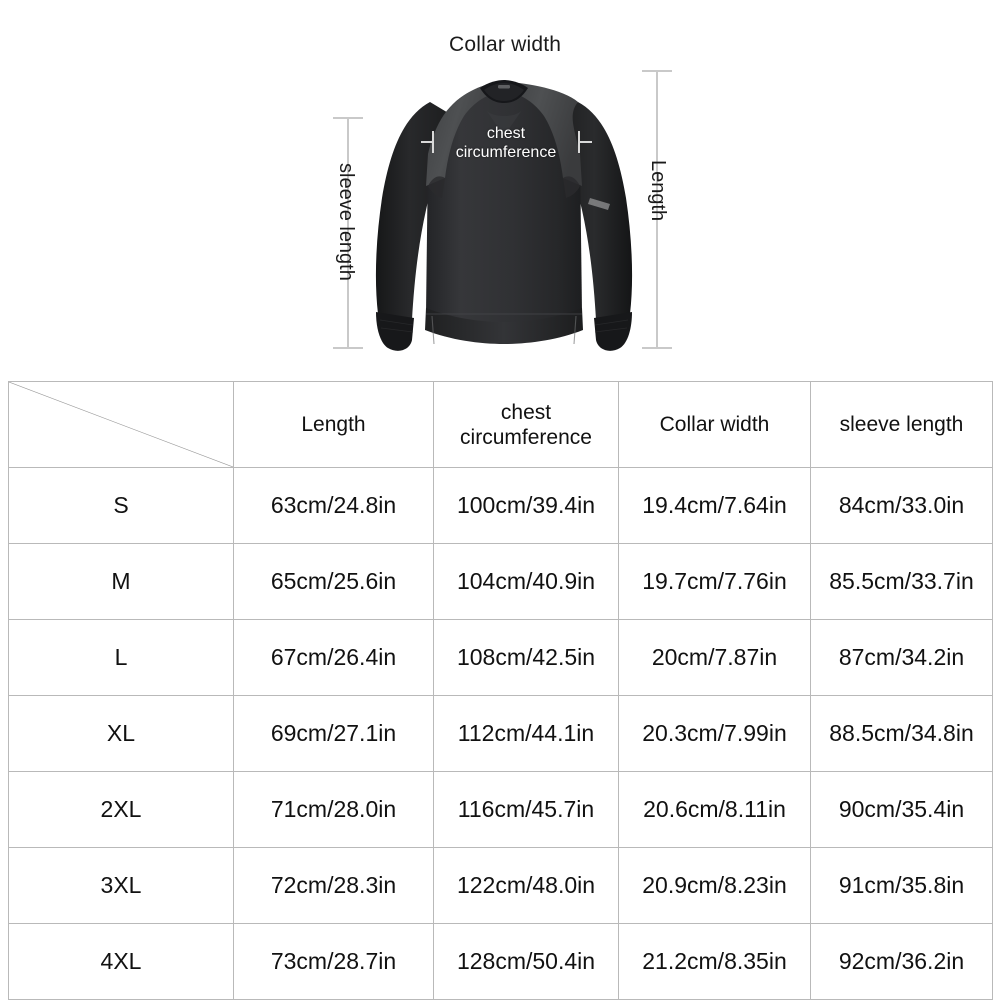 This screenshot has width=1000, height=1000. Describe the element at coordinates (901, 733) in the screenshot. I see `sleeve-cell: 88.5cm/34.8in` at that location.